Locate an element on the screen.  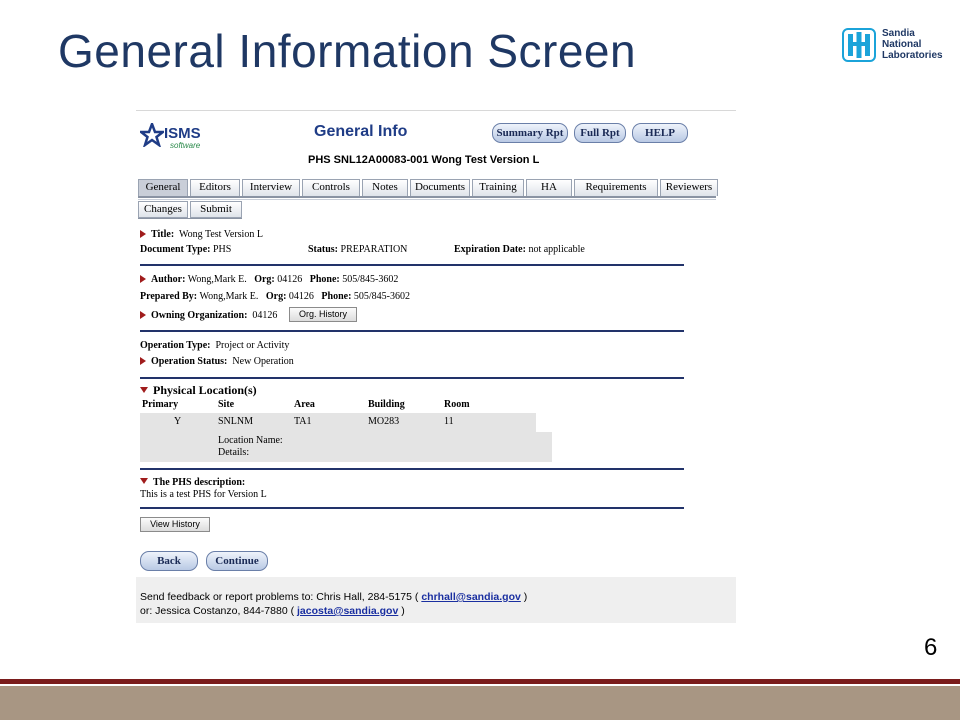
help-button: HELP is located at coordinates (660, 133).